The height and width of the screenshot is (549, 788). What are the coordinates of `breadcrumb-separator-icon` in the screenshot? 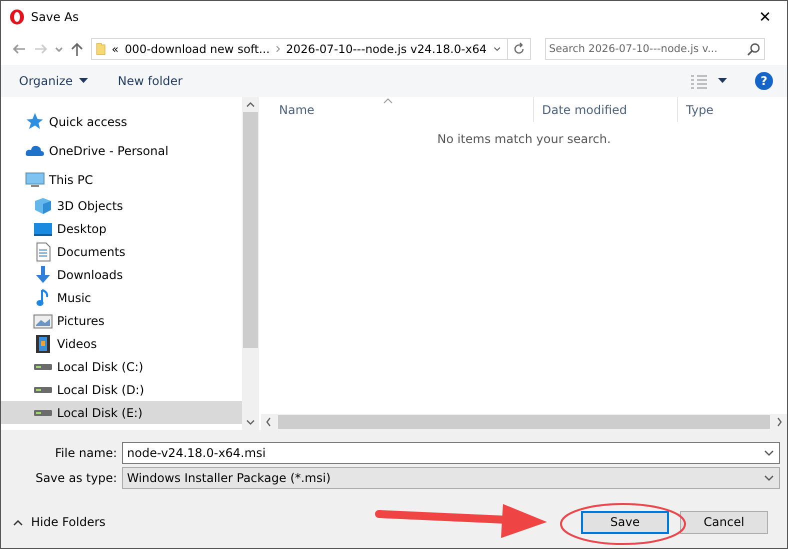 It's located at (278, 49).